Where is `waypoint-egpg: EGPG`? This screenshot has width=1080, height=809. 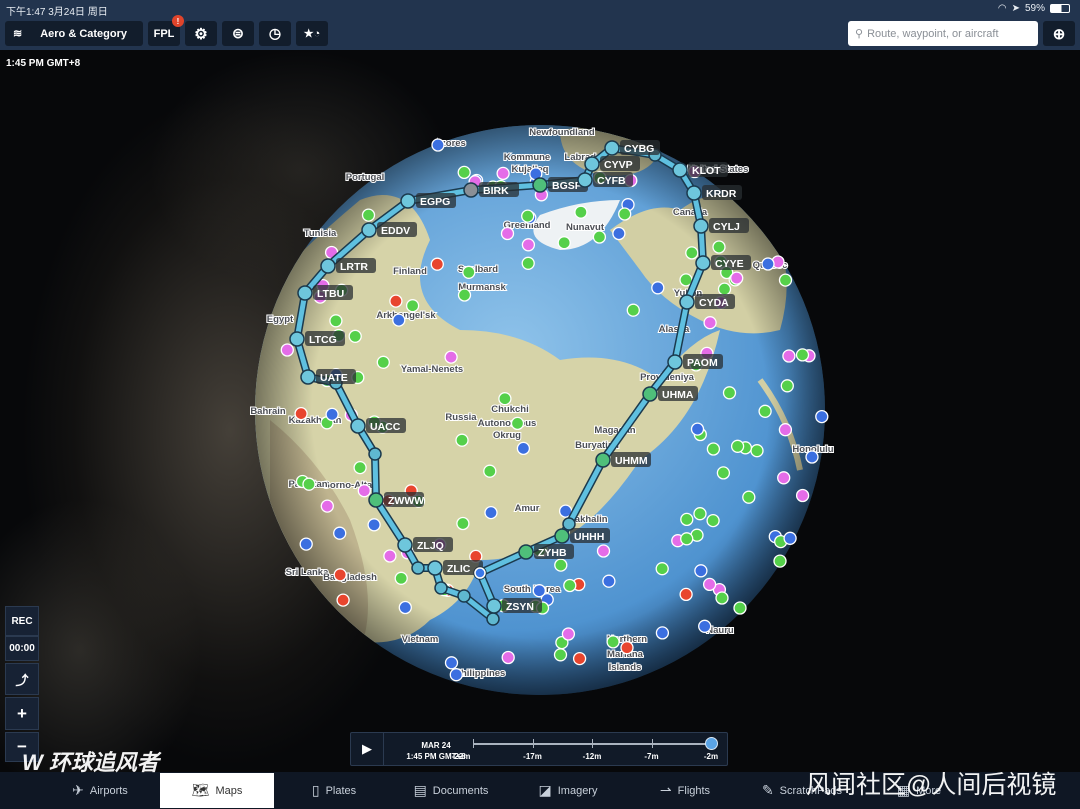
waypoint-egpg: EGPG is located at coordinates (428, 201).